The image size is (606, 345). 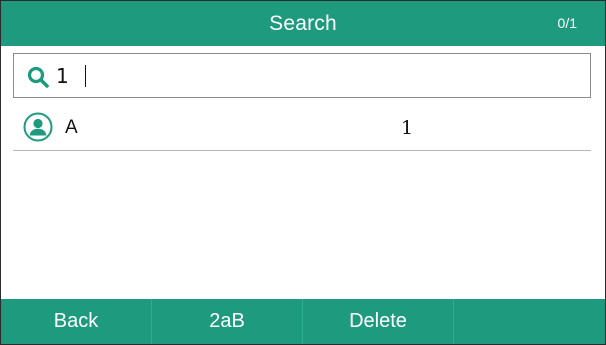 What do you see at coordinates (71, 127) in the screenshot?
I see `contact-name: A` at bounding box center [71, 127].